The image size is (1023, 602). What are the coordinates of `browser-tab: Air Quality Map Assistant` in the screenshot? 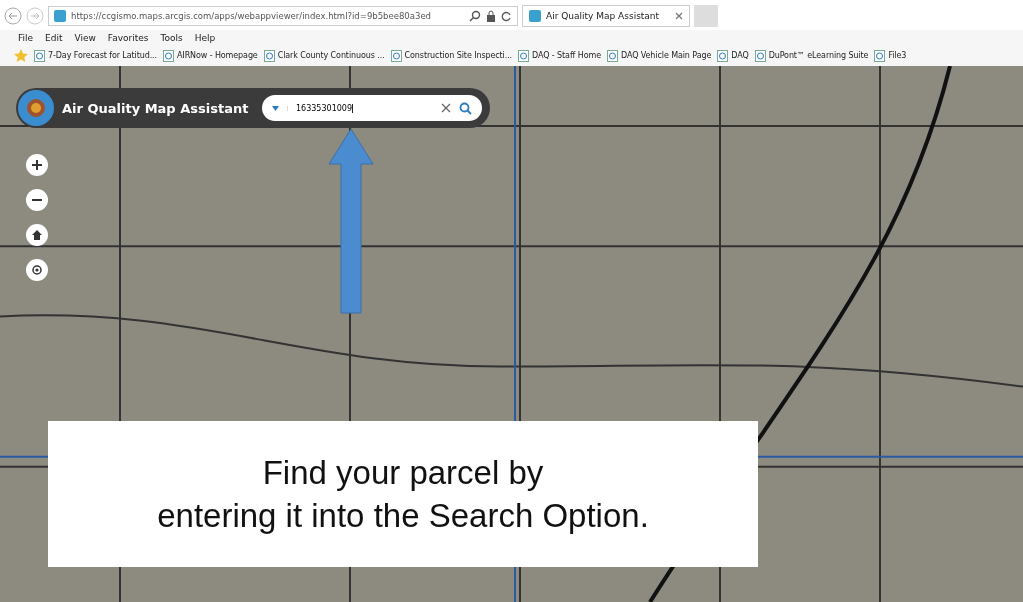 It's located at (606, 16).